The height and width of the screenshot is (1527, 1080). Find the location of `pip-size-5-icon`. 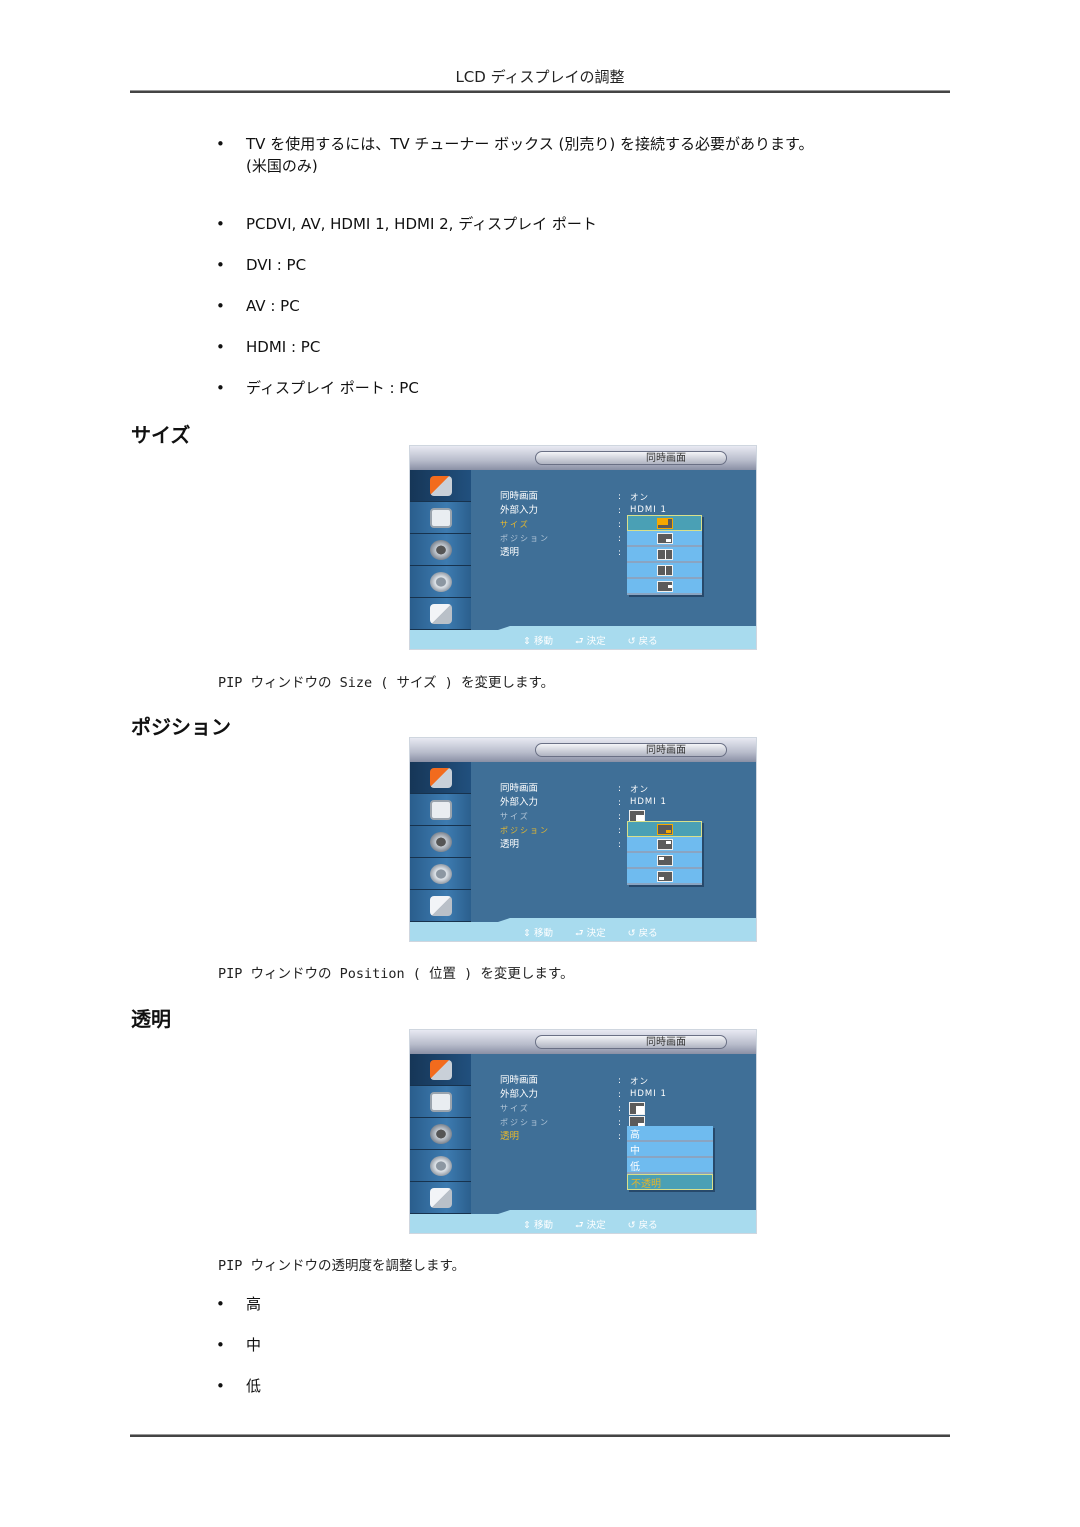

pip-size-5-icon is located at coordinates (664, 586).